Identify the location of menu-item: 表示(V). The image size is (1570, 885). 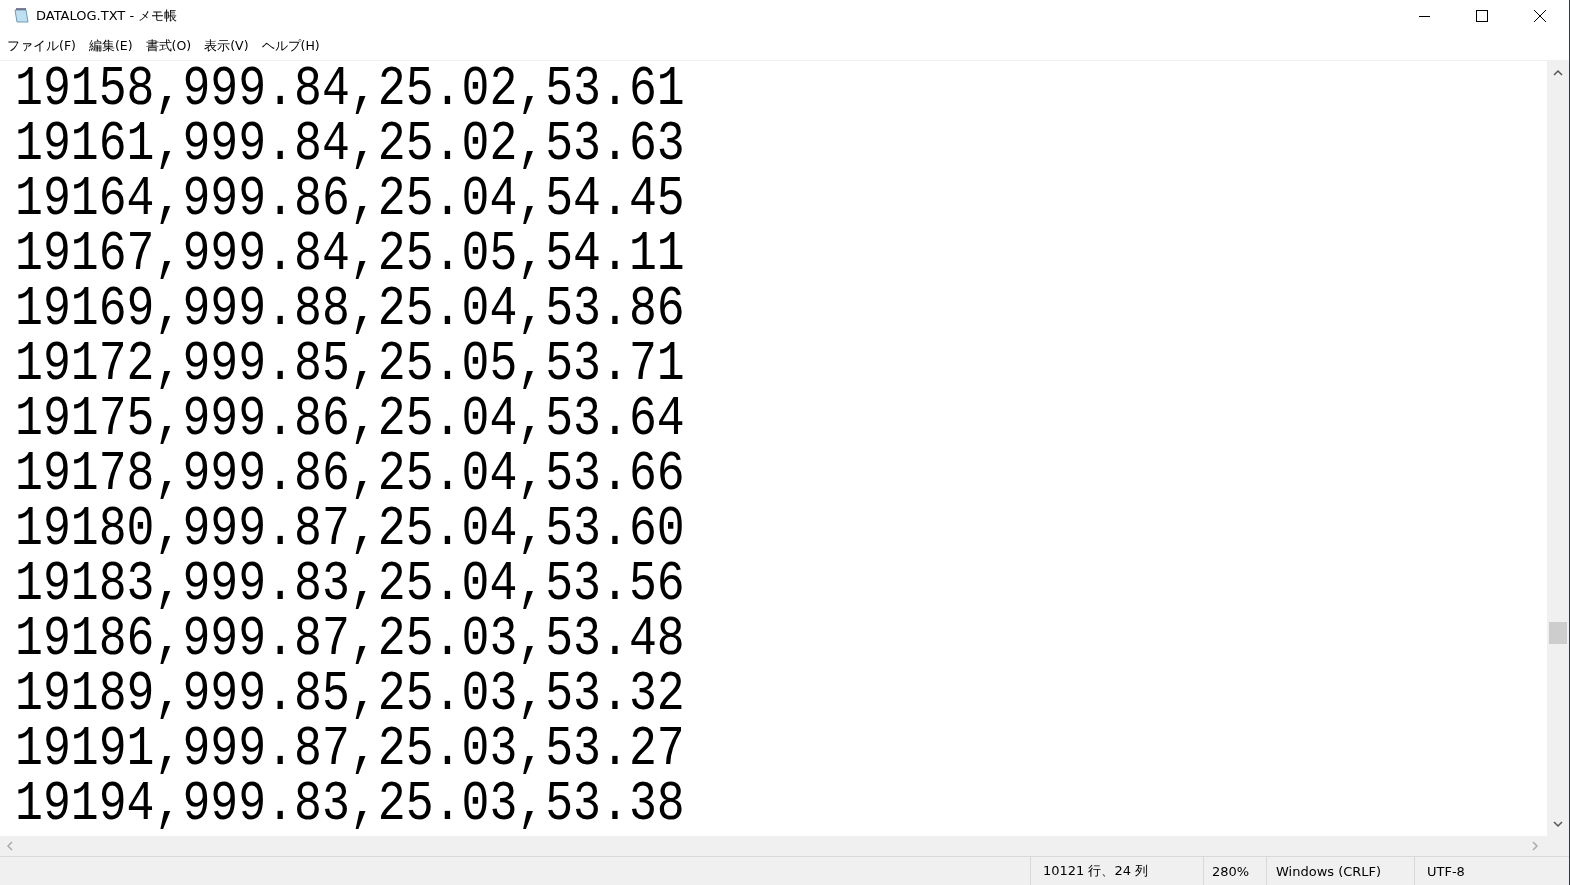
(226, 46).